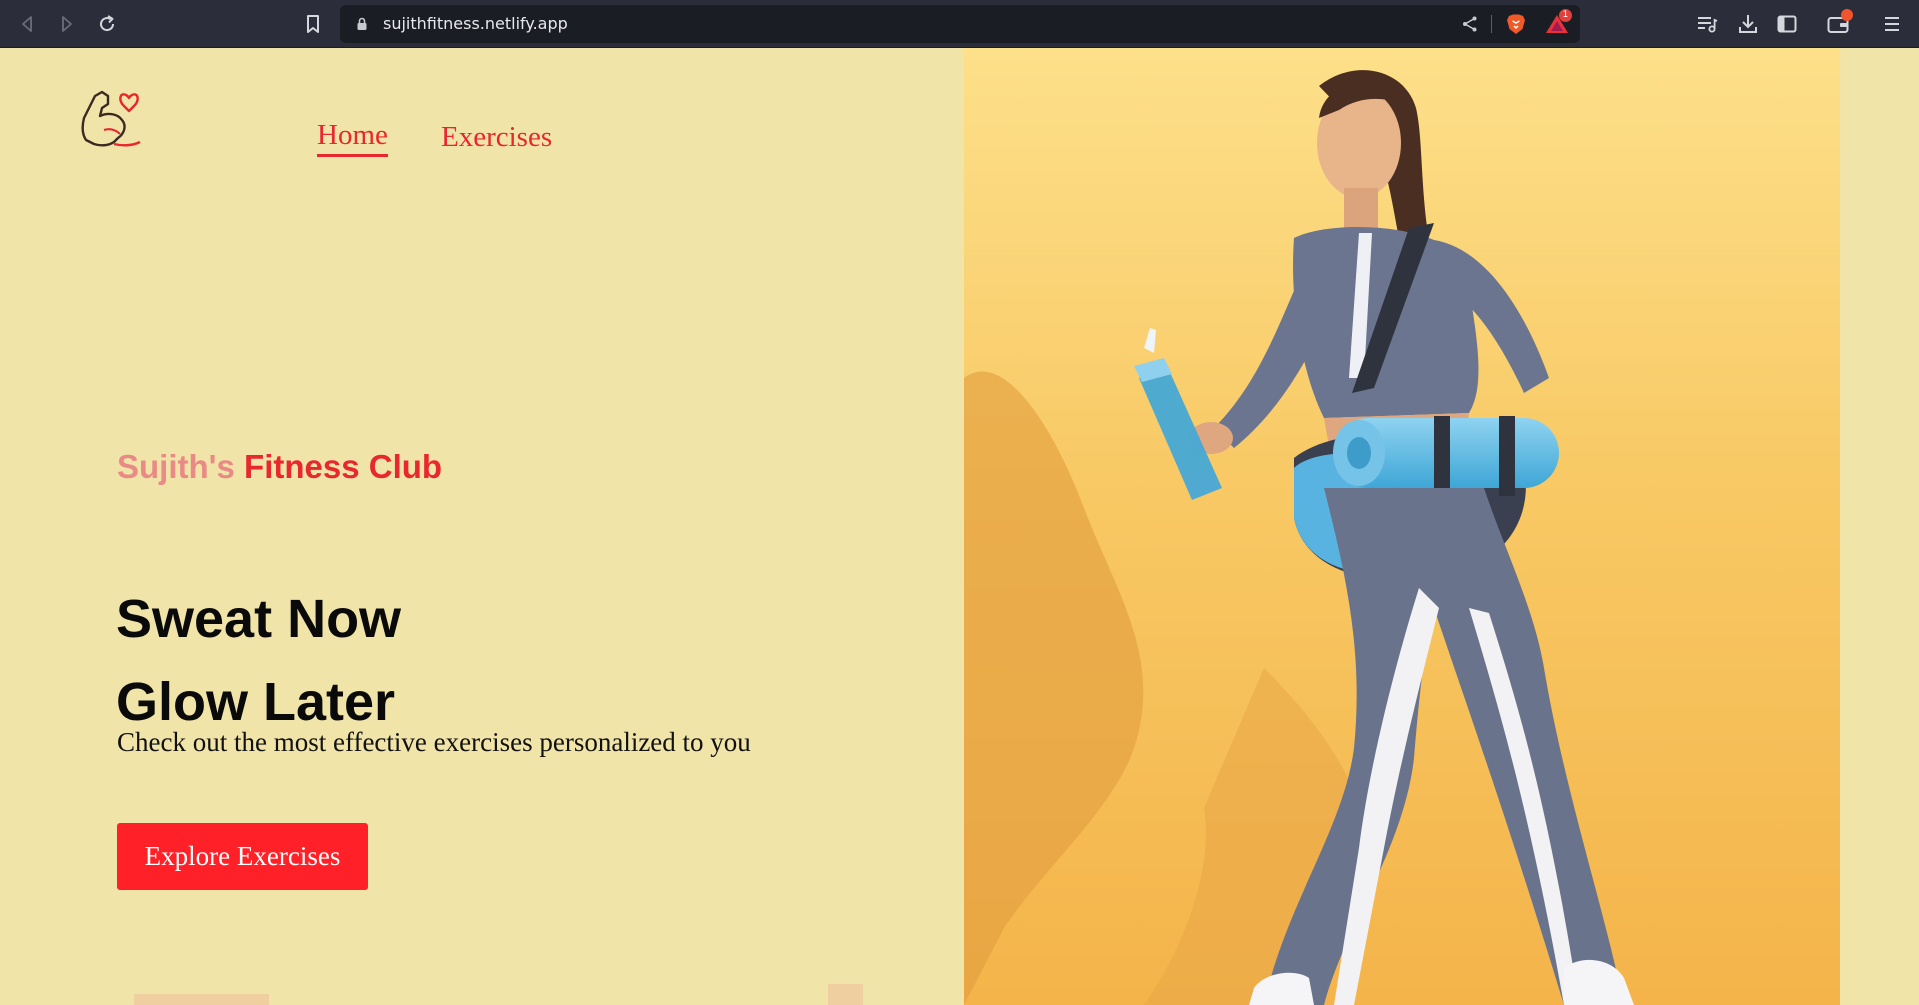 The height and width of the screenshot is (1005, 1919). Describe the element at coordinates (496, 137) in the screenshot. I see `nav-exercises-link: Exercises` at that location.